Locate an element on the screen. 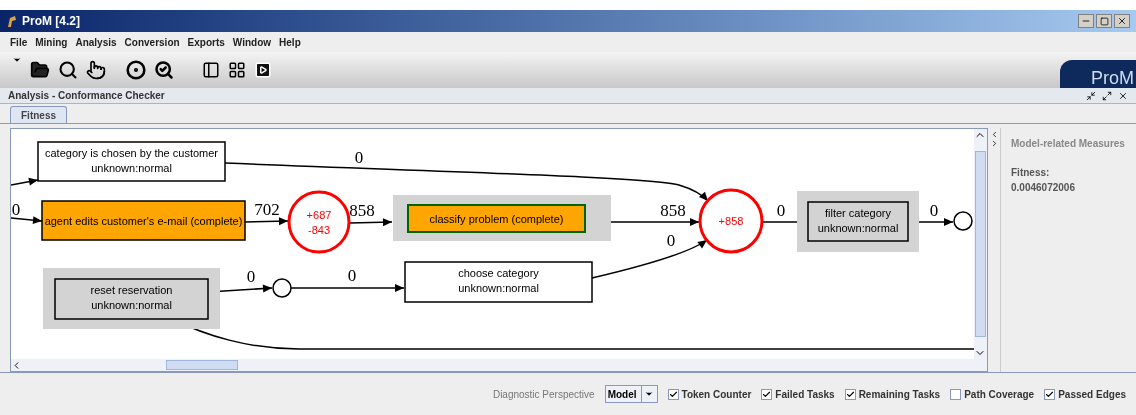 Image resolution: width=1136 pixels, height=415 pixels. task-name: agent edits customer's e-mail (complete) is located at coordinates (143, 220).